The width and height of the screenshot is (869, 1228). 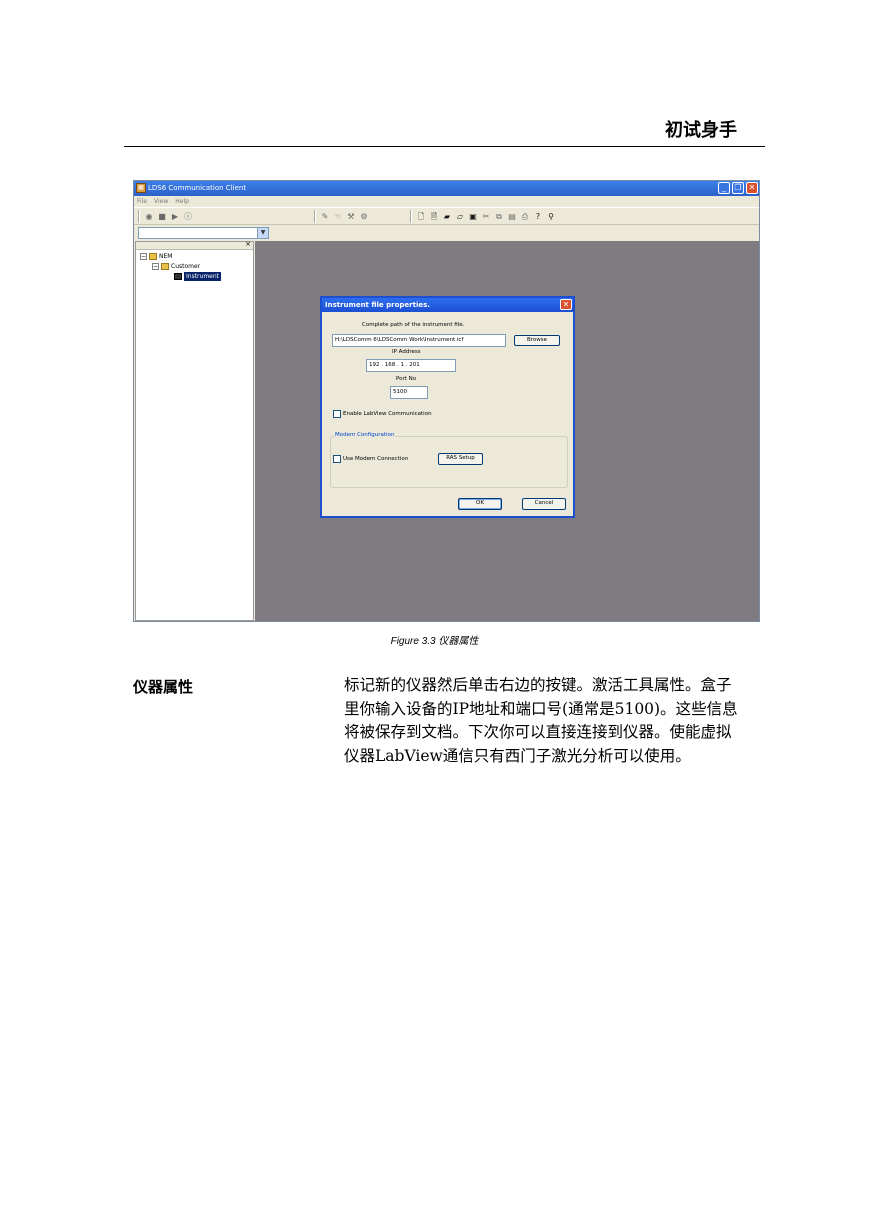 I want to click on open-folder-icon: ▰, so click(x=447, y=217).